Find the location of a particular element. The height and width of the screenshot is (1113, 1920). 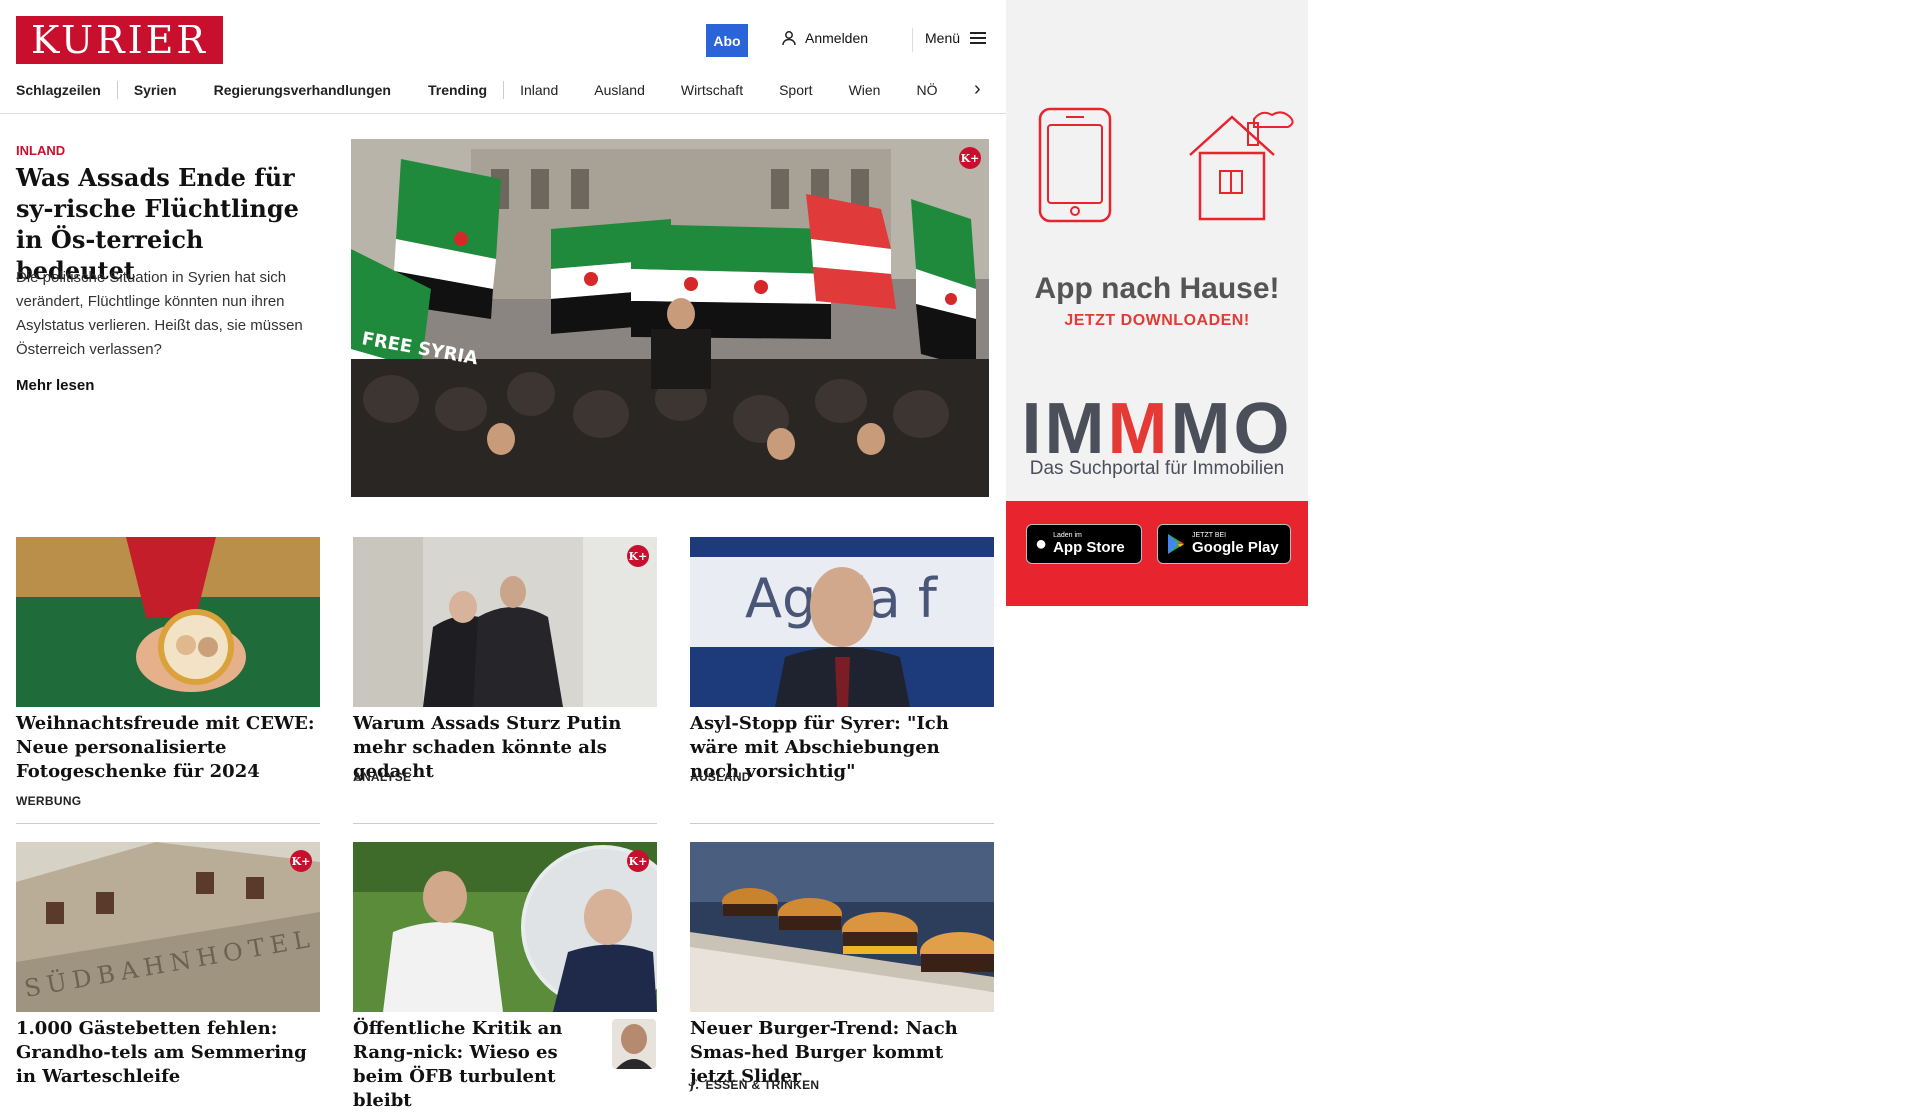

card-image-cewe is located at coordinates (168, 622).